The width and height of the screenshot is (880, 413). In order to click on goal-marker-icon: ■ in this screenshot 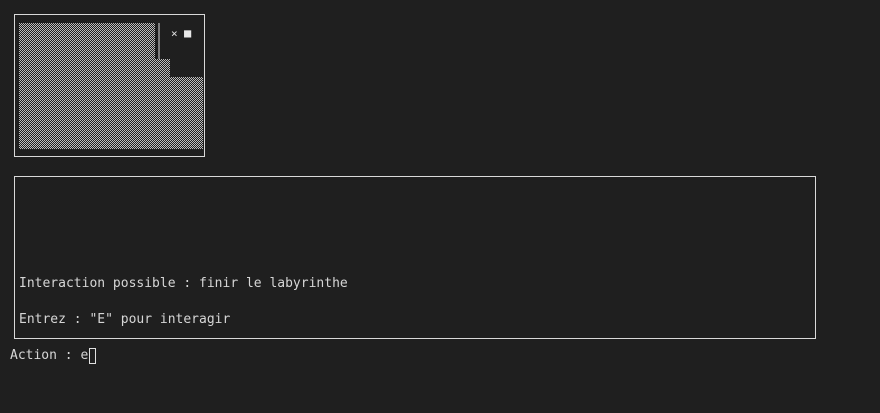, I will do `click(188, 33)`.